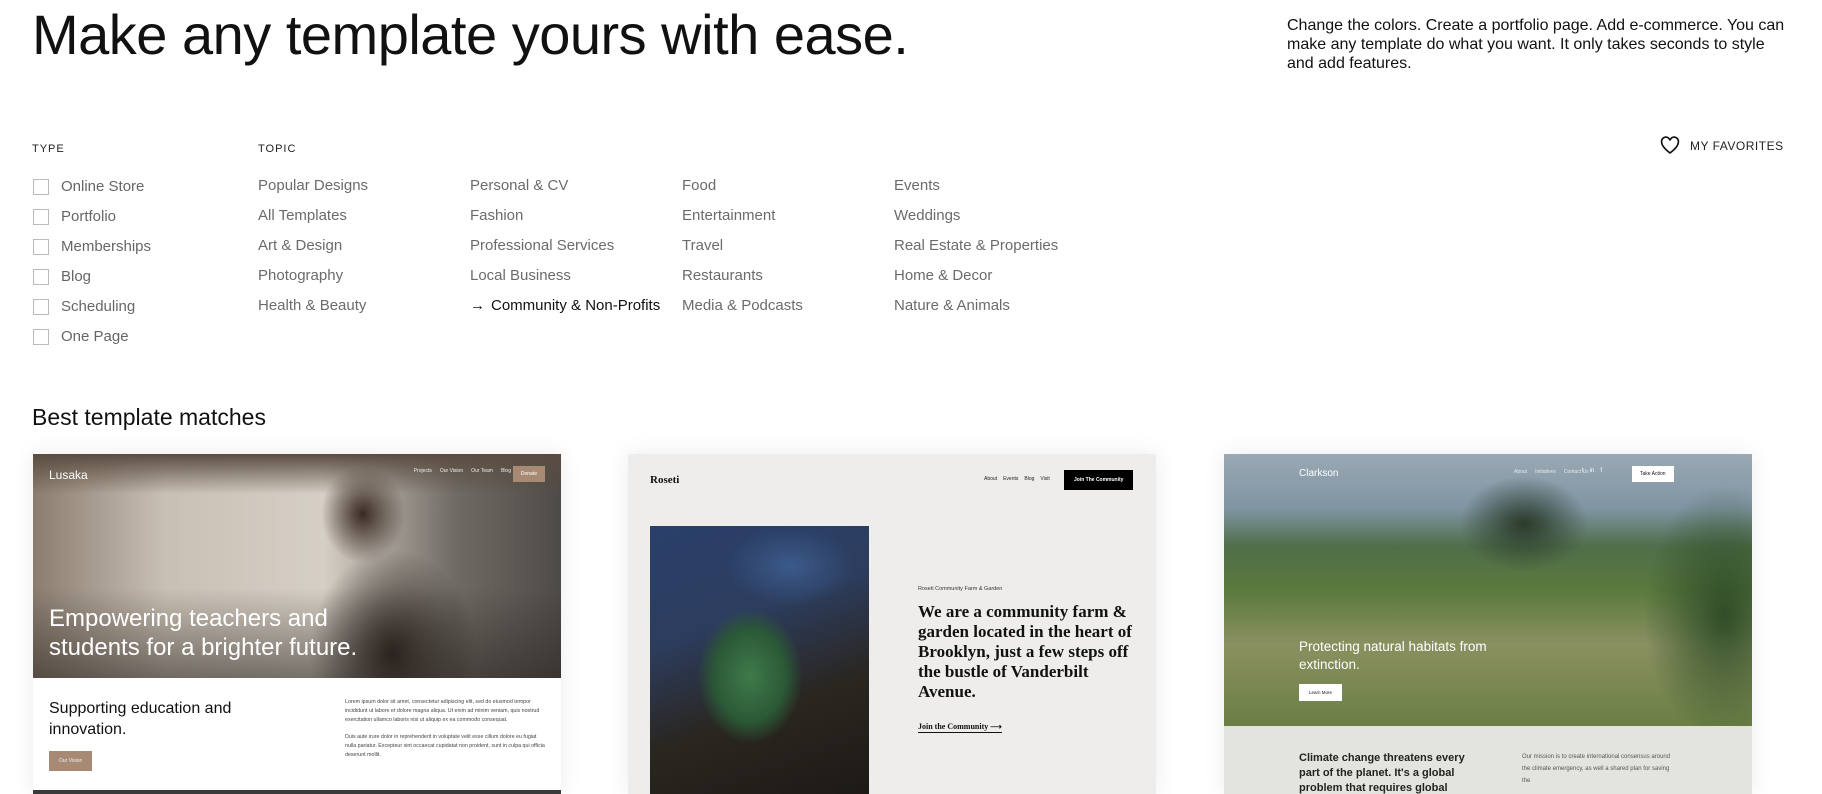  Describe the element at coordinates (1099, 480) in the screenshot. I see `join-button: Join The Community` at that location.